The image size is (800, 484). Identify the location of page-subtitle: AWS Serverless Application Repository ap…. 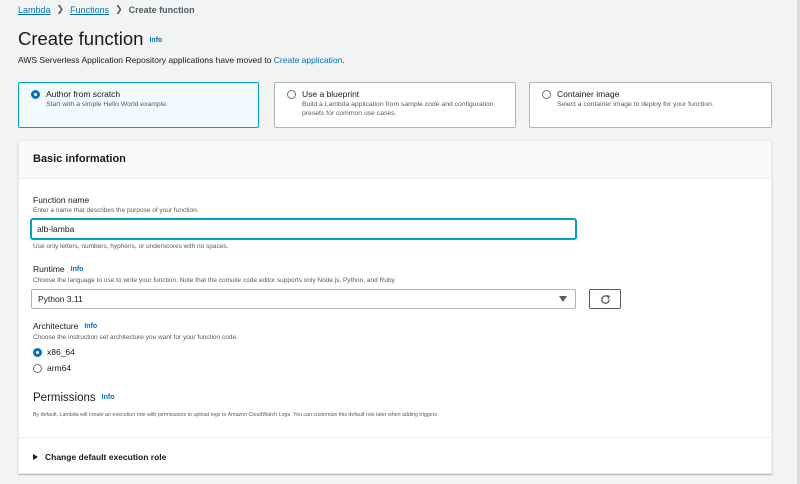
(181, 60).